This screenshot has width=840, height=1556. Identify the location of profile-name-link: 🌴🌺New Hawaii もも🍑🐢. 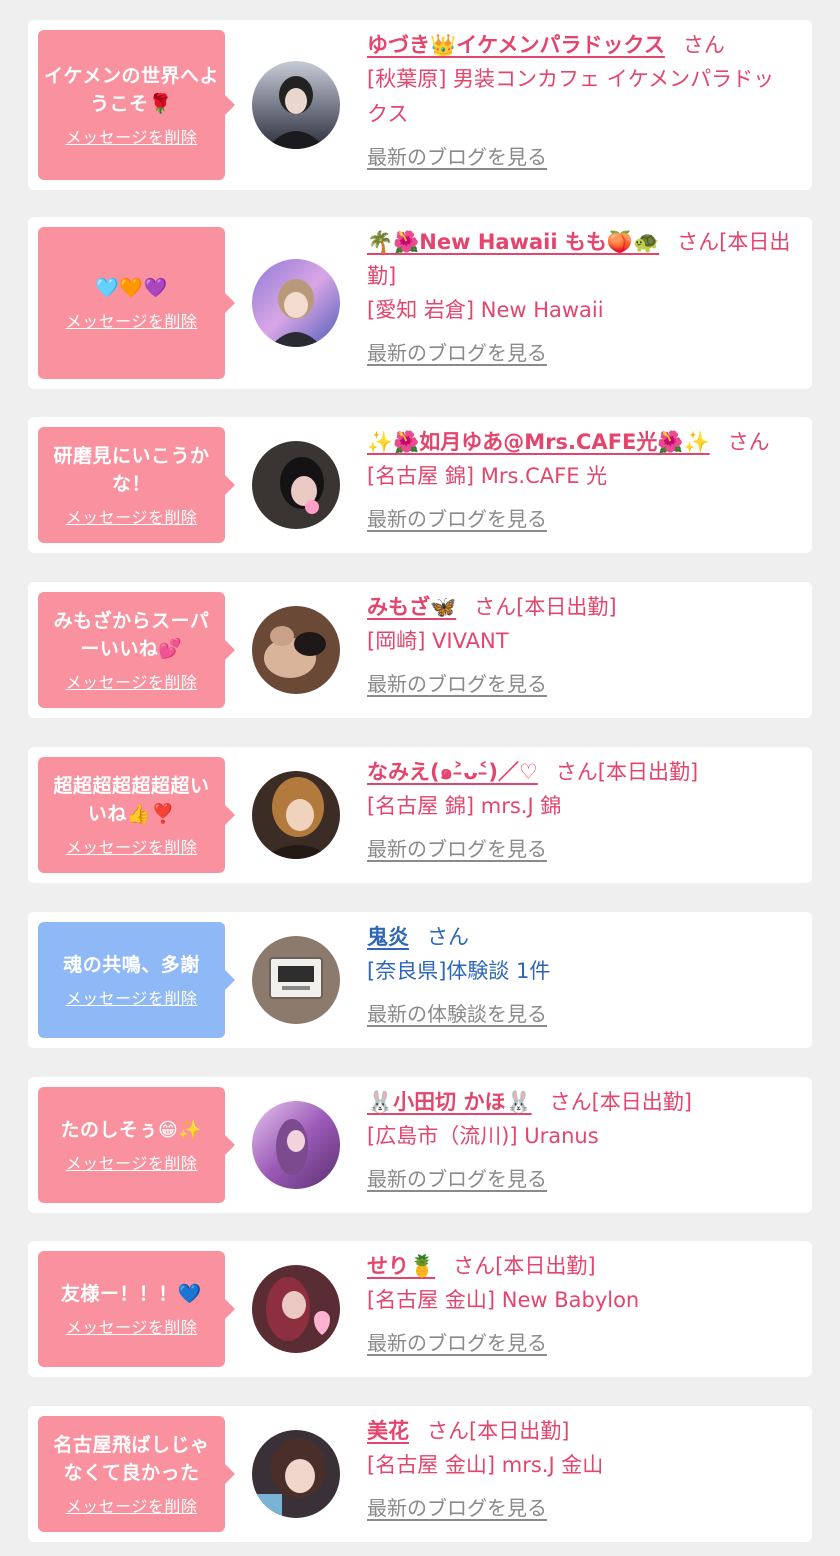
(513, 242).